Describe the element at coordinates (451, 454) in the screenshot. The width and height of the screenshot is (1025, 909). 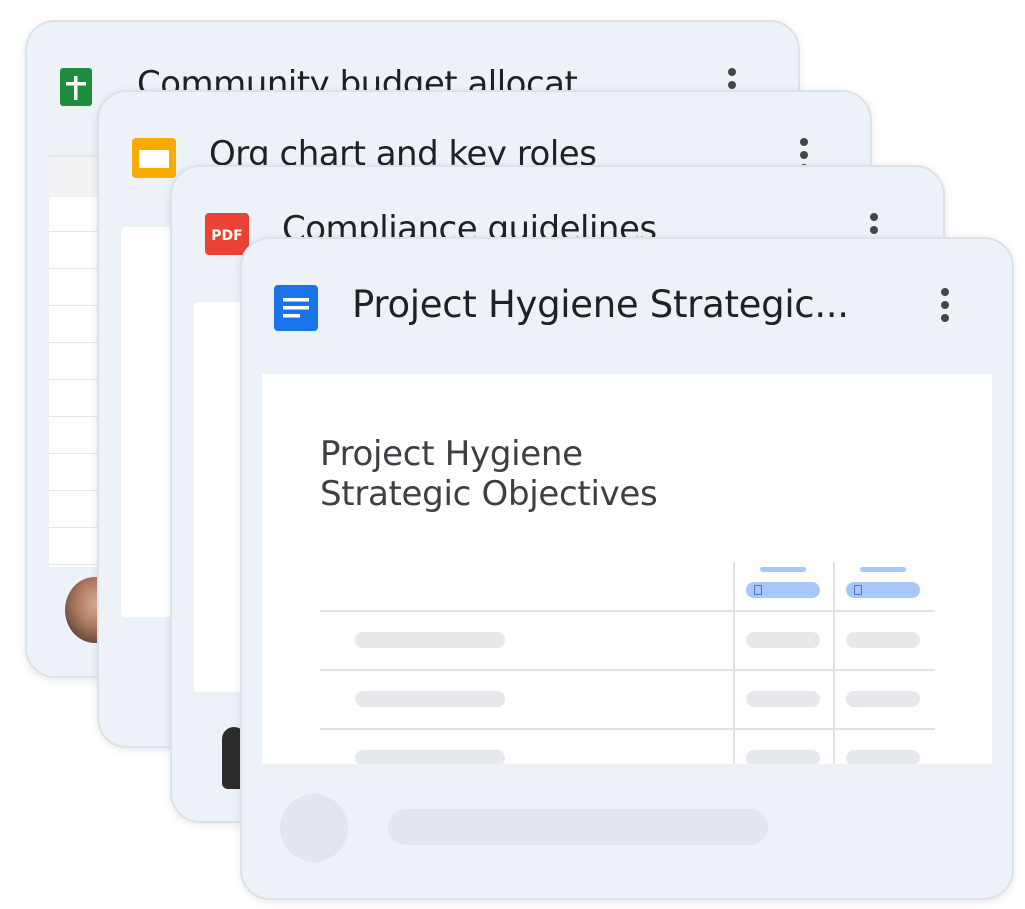
I see `document-heading-line: Project Hygiene` at that location.